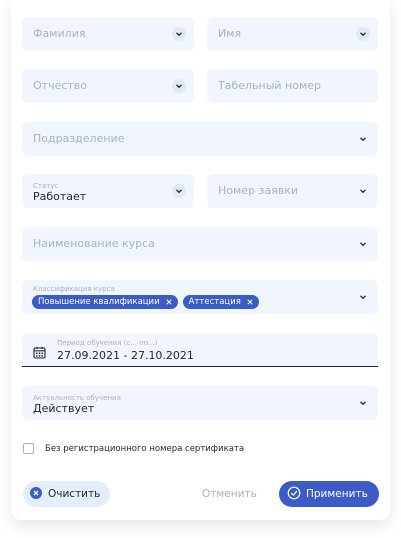 Image resolution: width=401 pixels, height=538 pixels. What do you see at coordinates (292, 34) in the screenshot?
I see `first-name-select: Имя` at bounding box center [292, 34].